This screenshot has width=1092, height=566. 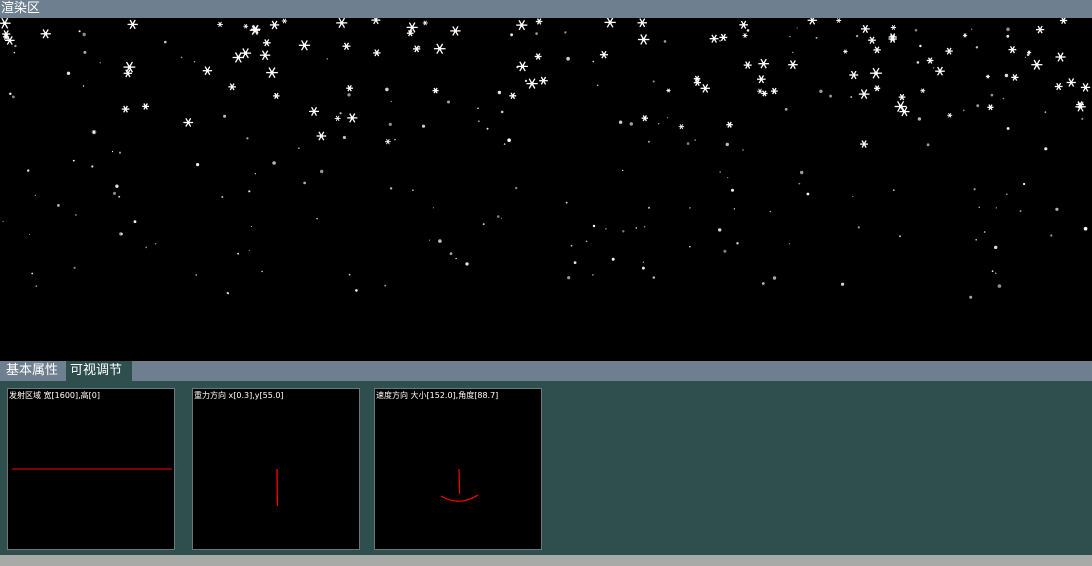 I want to click on tab-bar: 基本属性 可视调节区, so click(x=546, y=379).